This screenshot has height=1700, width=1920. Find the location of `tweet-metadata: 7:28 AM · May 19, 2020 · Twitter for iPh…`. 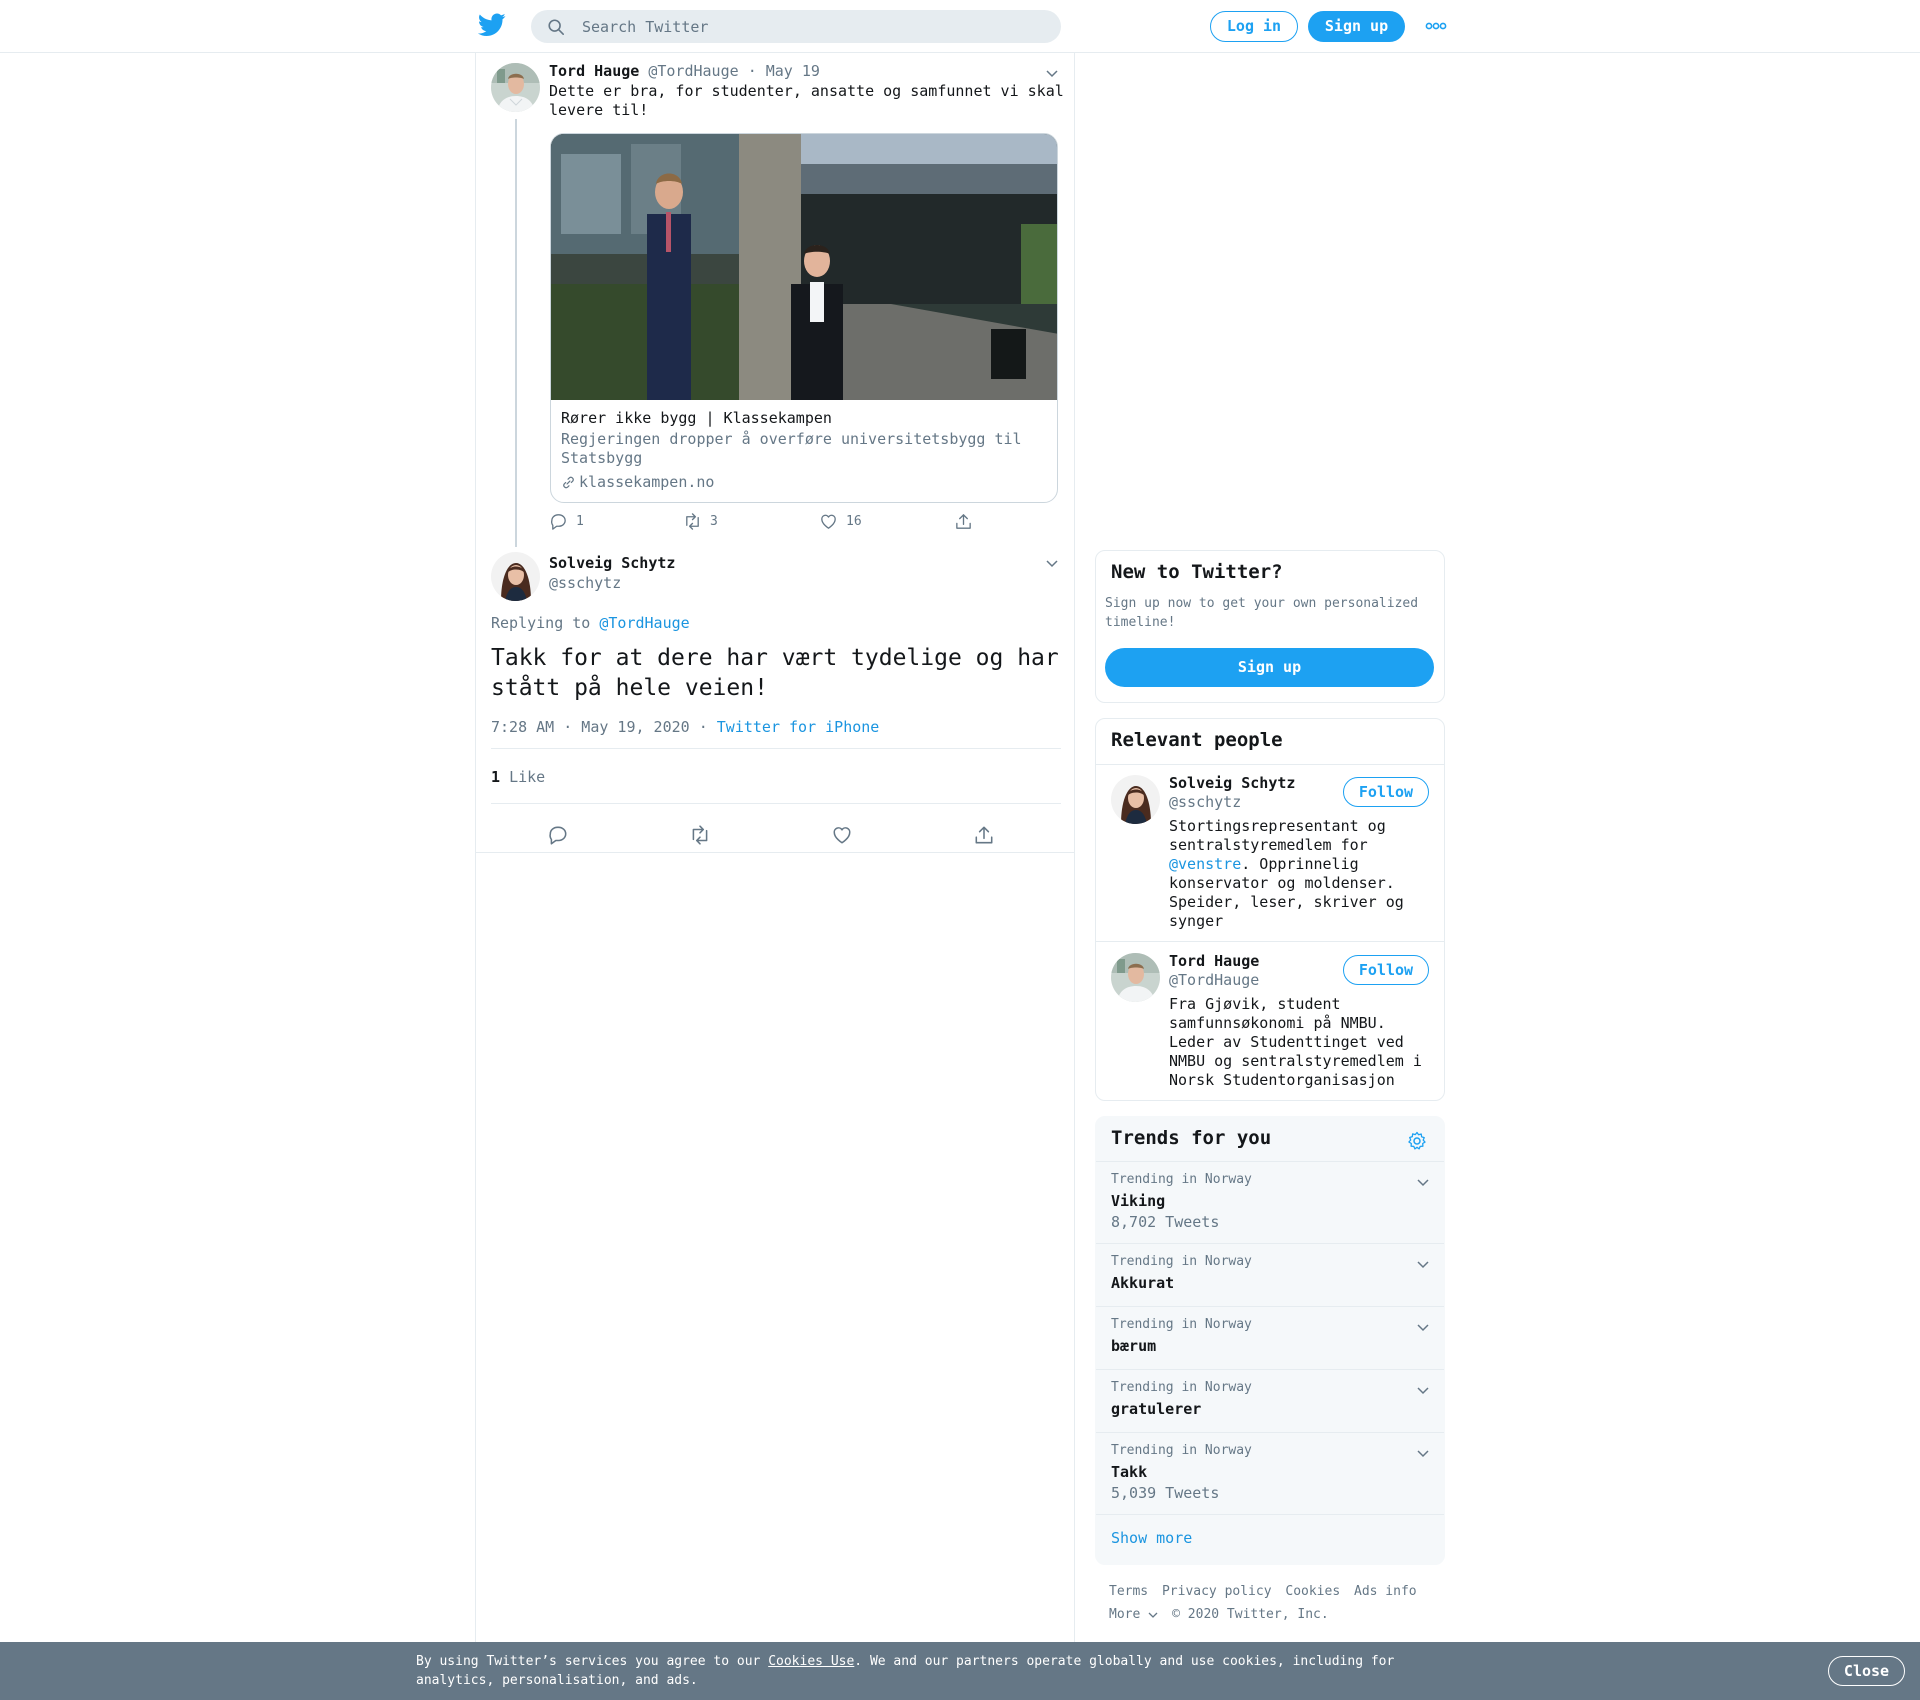

tweet-metadata: 7:28 AM · May 19, 2020 · Twitter for iPh… is located at coordinates (685, 727).